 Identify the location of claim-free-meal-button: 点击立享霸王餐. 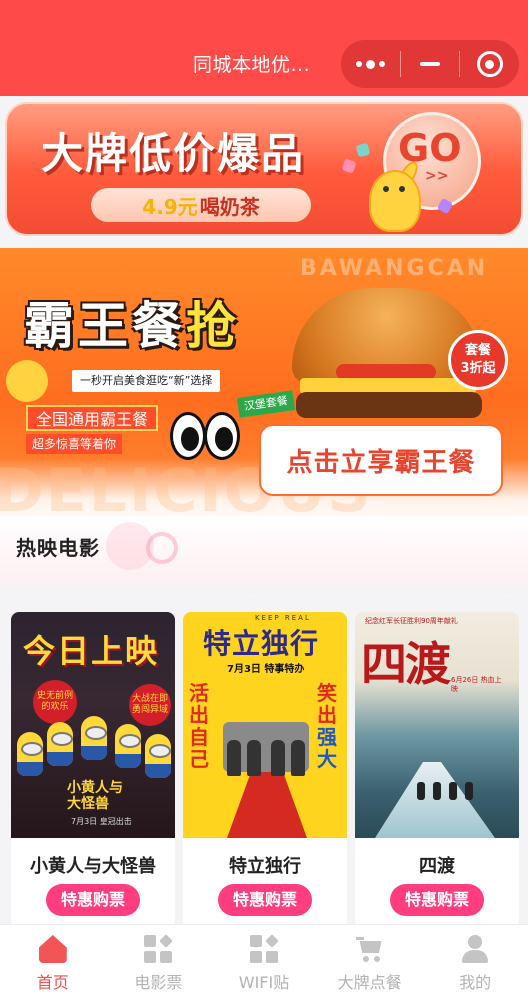
(381, 460).